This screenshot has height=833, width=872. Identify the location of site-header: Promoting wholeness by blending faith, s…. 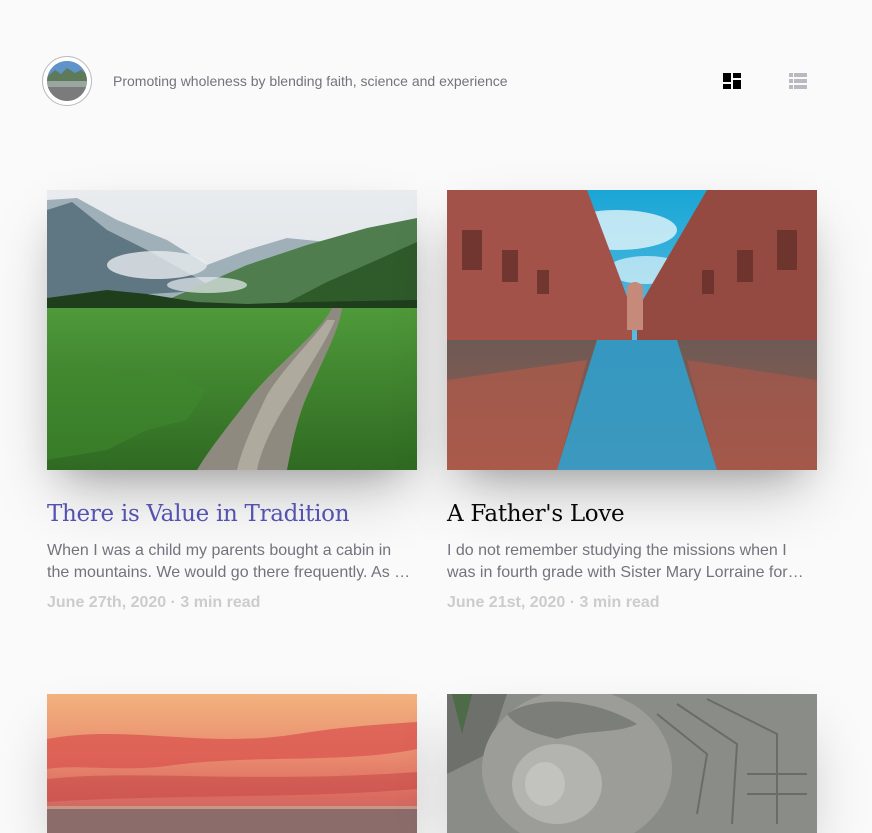
(437, 81).